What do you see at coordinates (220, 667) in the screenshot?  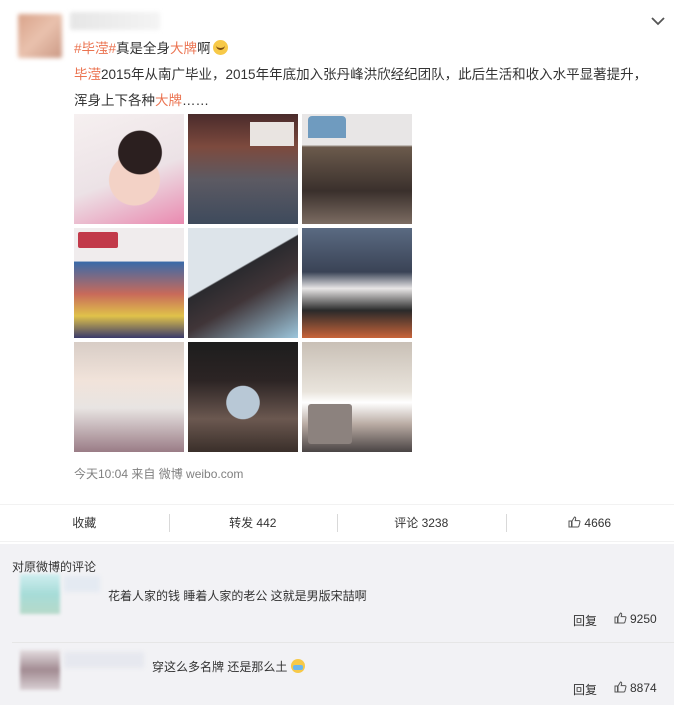 I see `comment-text-content: 穿这么多名牌 还是那么土` at bounding box center [220, 667].